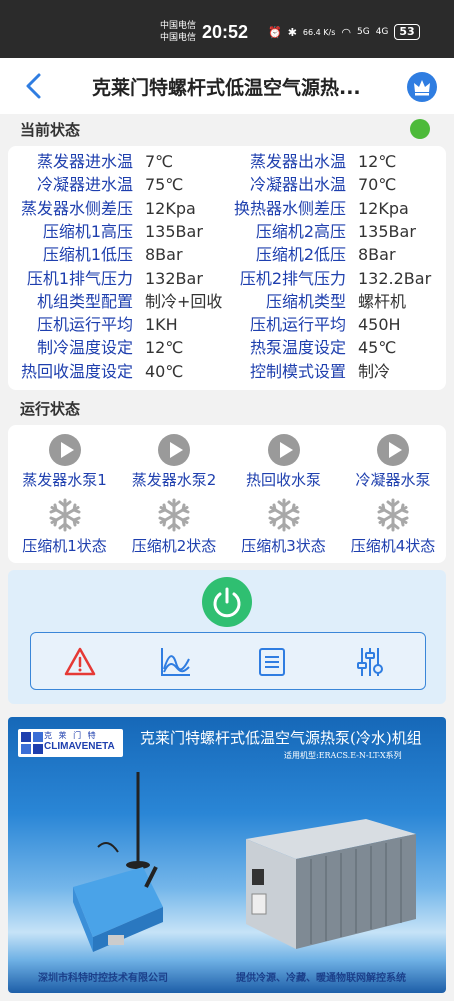 The height and width of the screenshot is (1001, 454). I want to click on status-value-right: 12Kpa, so click(383, 208).